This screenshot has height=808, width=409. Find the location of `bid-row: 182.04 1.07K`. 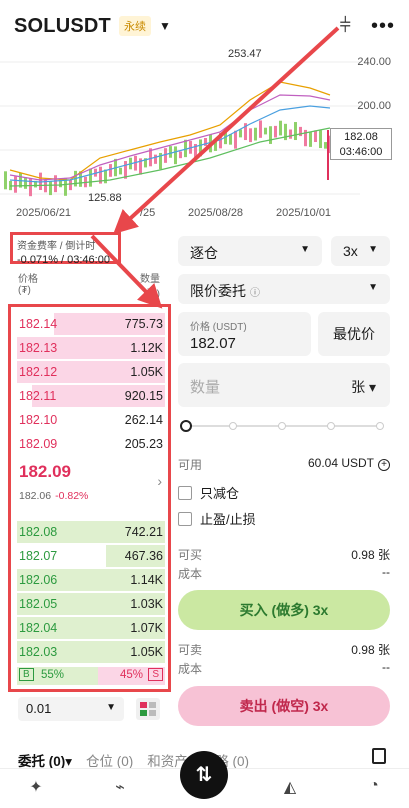

bid-row: 182.04 1.07K is located at coordinates (91, 628).